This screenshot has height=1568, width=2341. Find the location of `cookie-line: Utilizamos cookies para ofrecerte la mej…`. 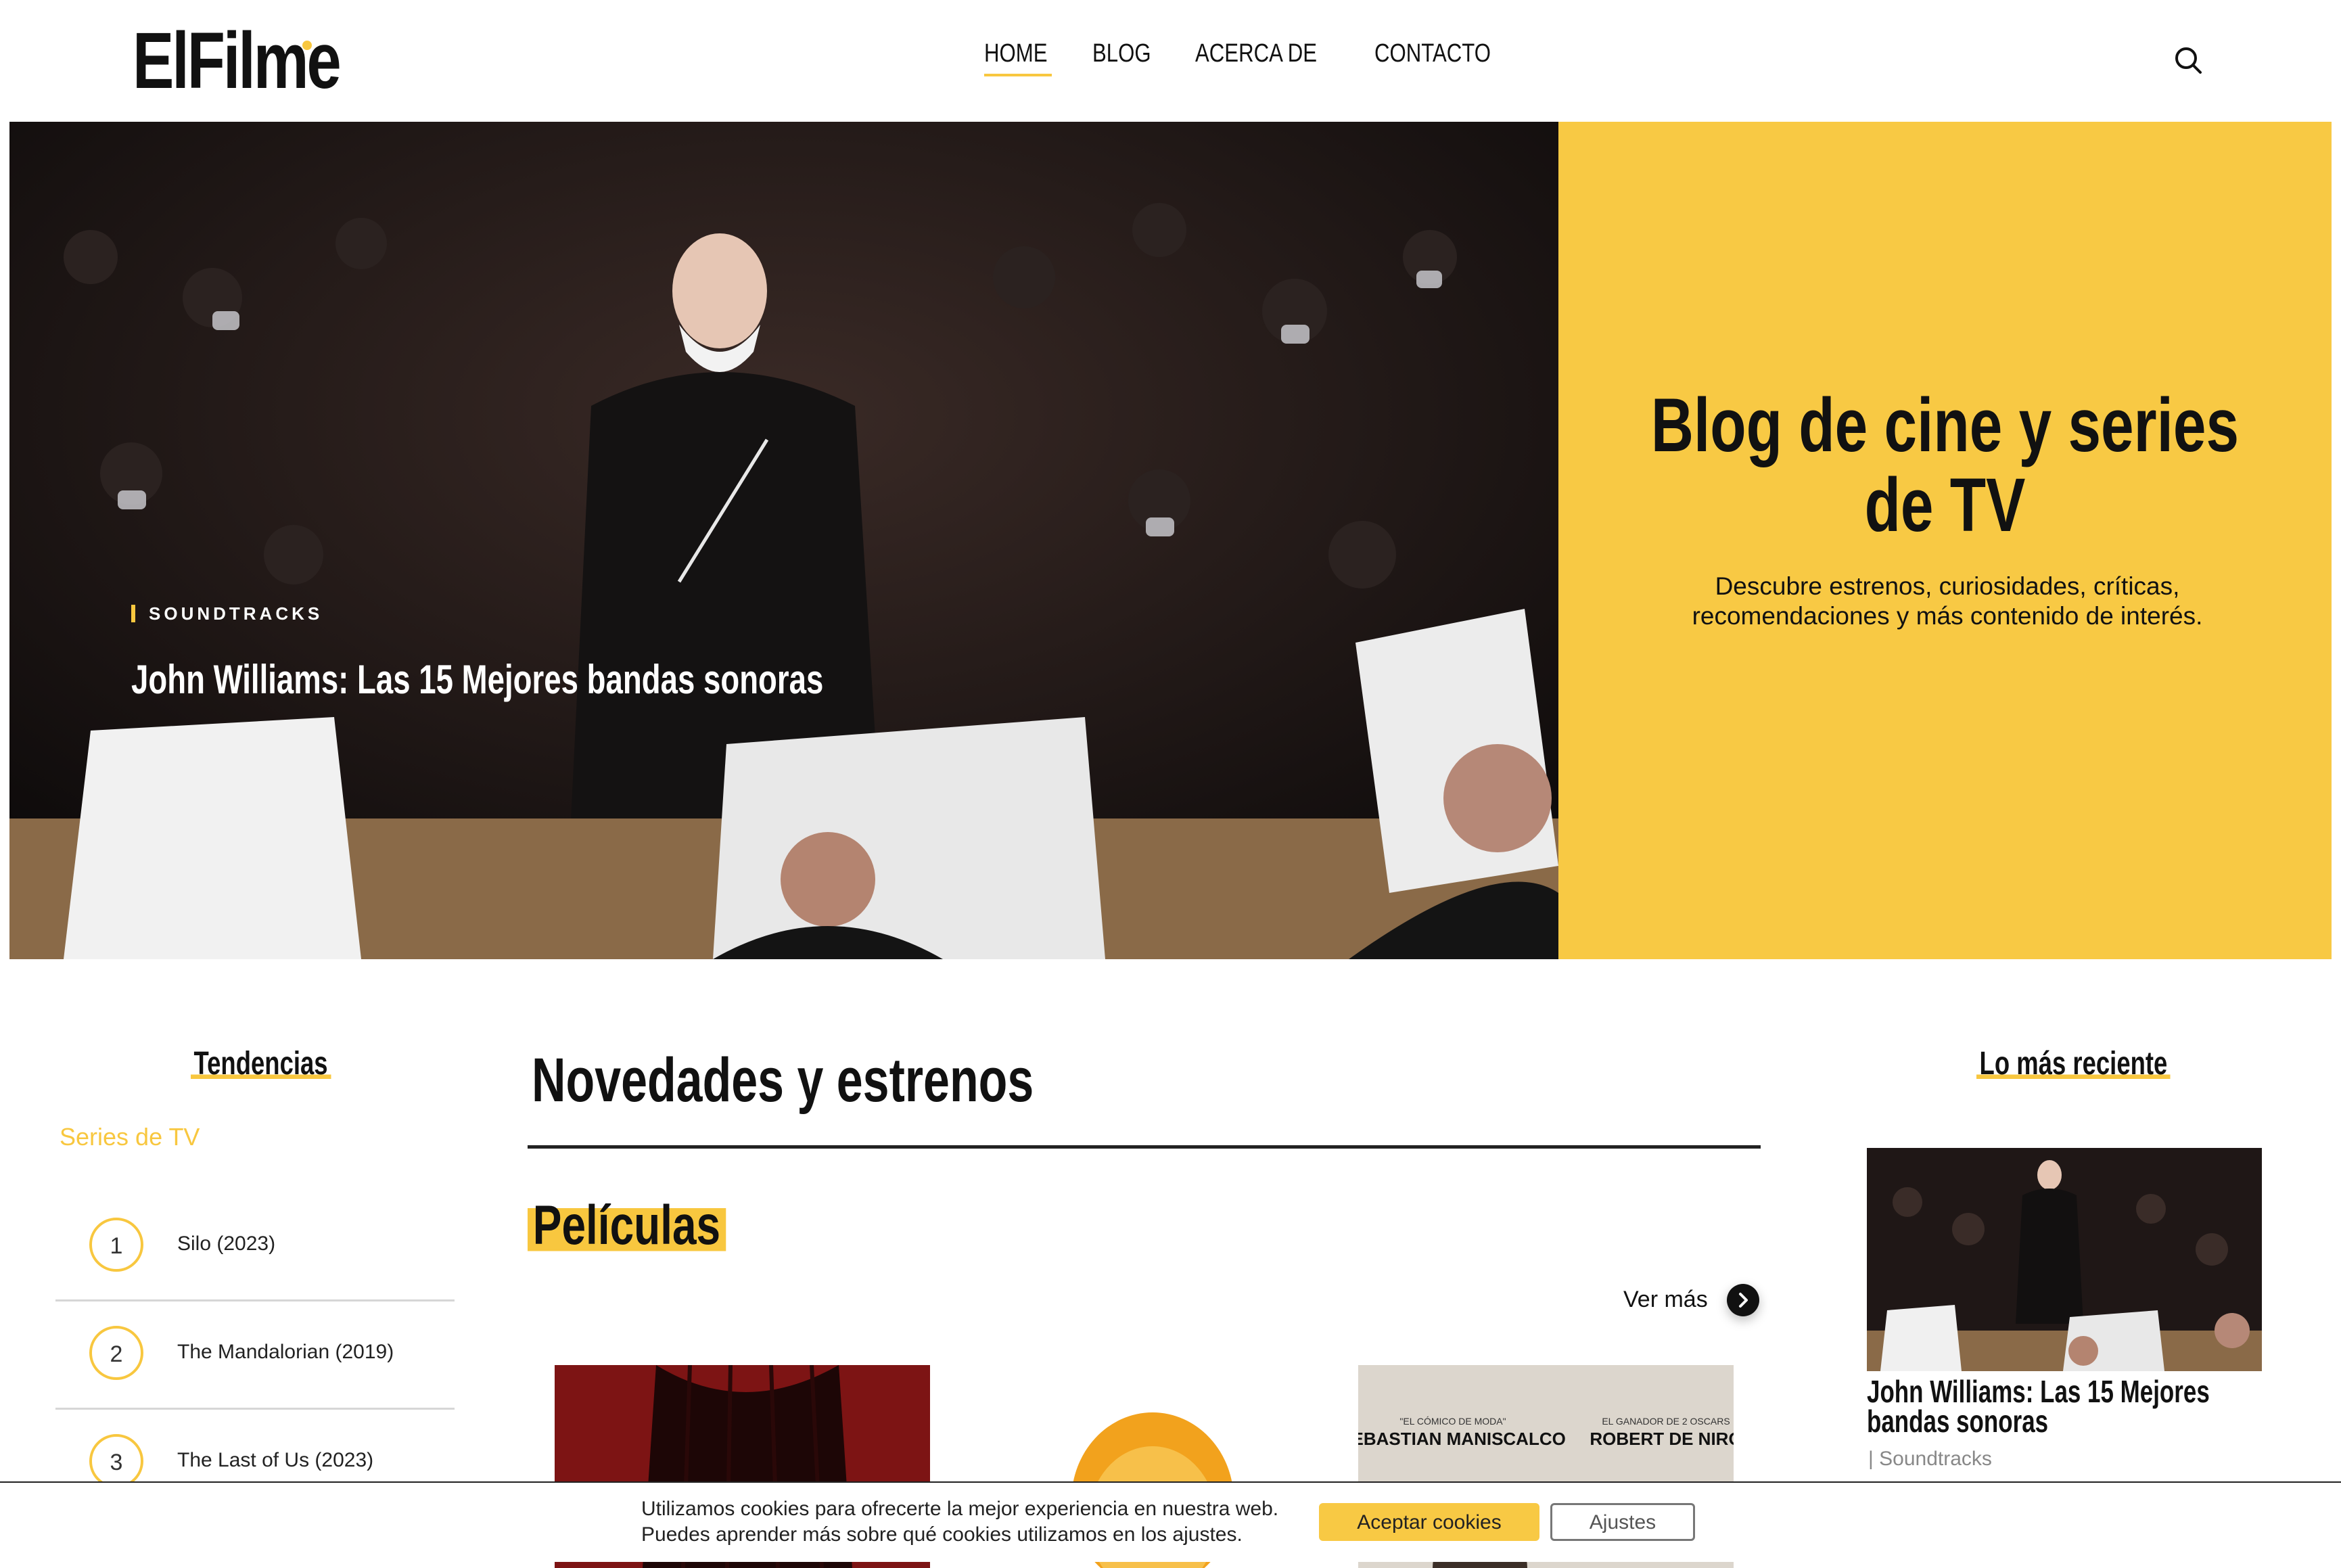

cookie-line: Utilizamos cookies para ofrecerte la mej… is located at coordinates (960, 1509).